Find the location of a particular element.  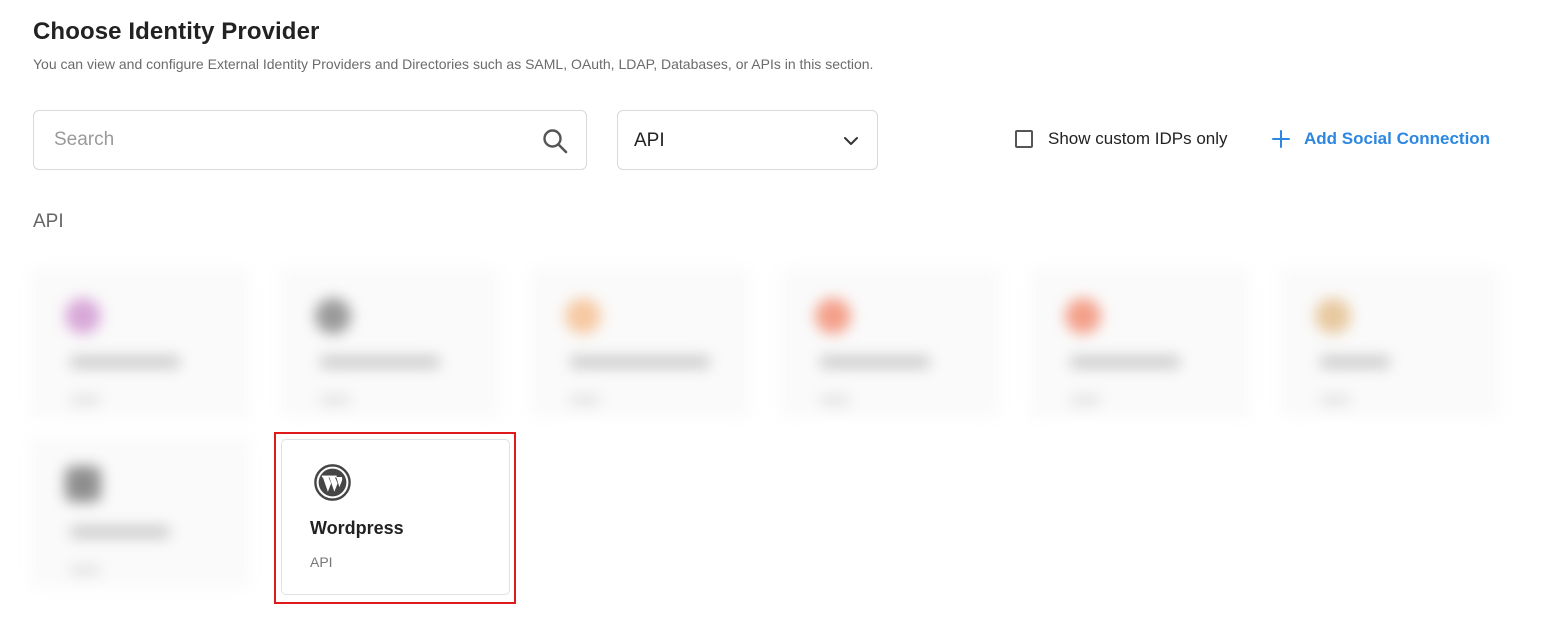

plus-icon is located at coordinates (1281, 139).